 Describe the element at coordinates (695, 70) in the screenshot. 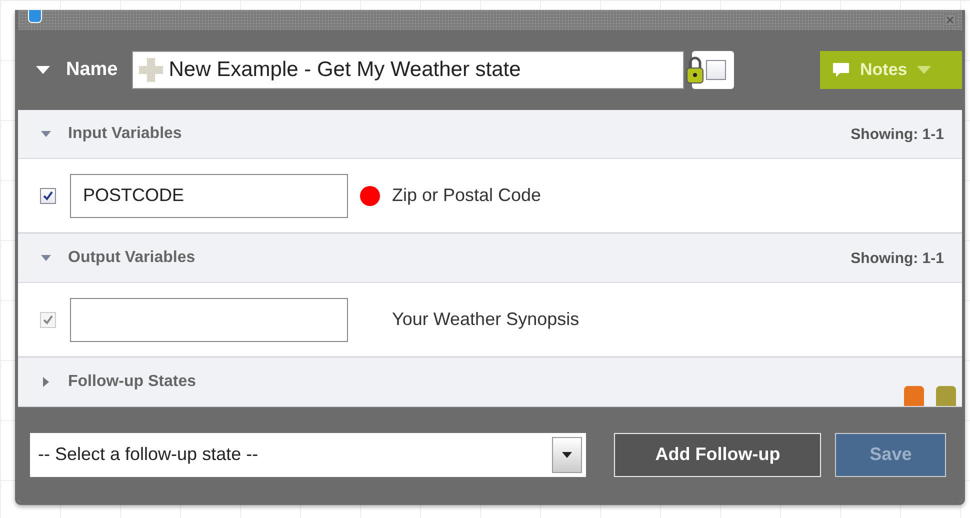

I see `padlock-icon` at that location.